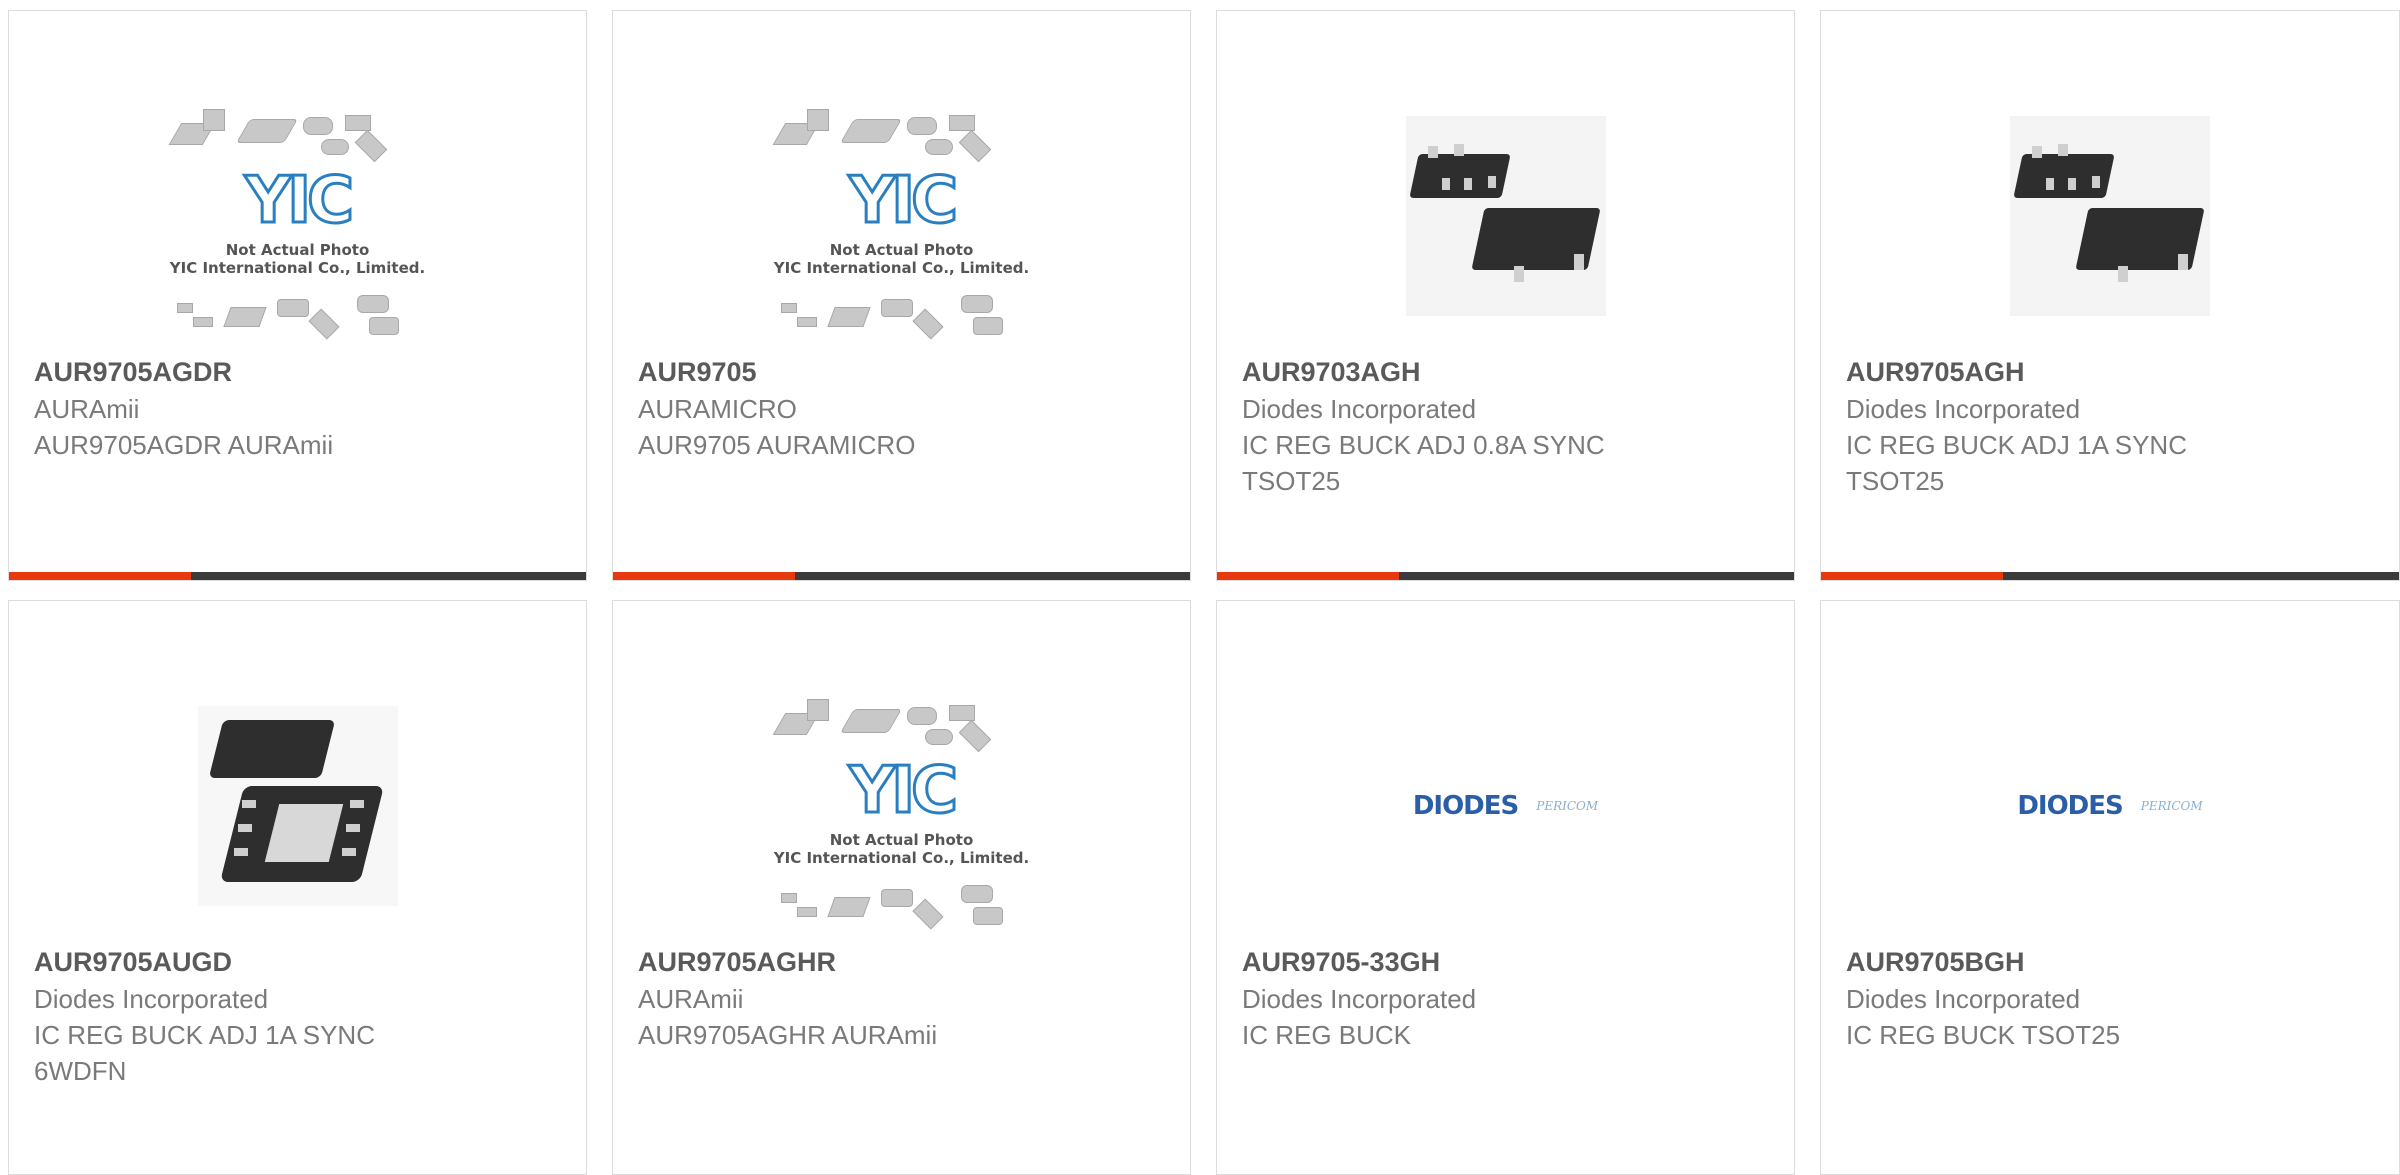 The width and height of the screenshot is (2400, 1175). I want to click on dfn-package-image, so click(297, 806).